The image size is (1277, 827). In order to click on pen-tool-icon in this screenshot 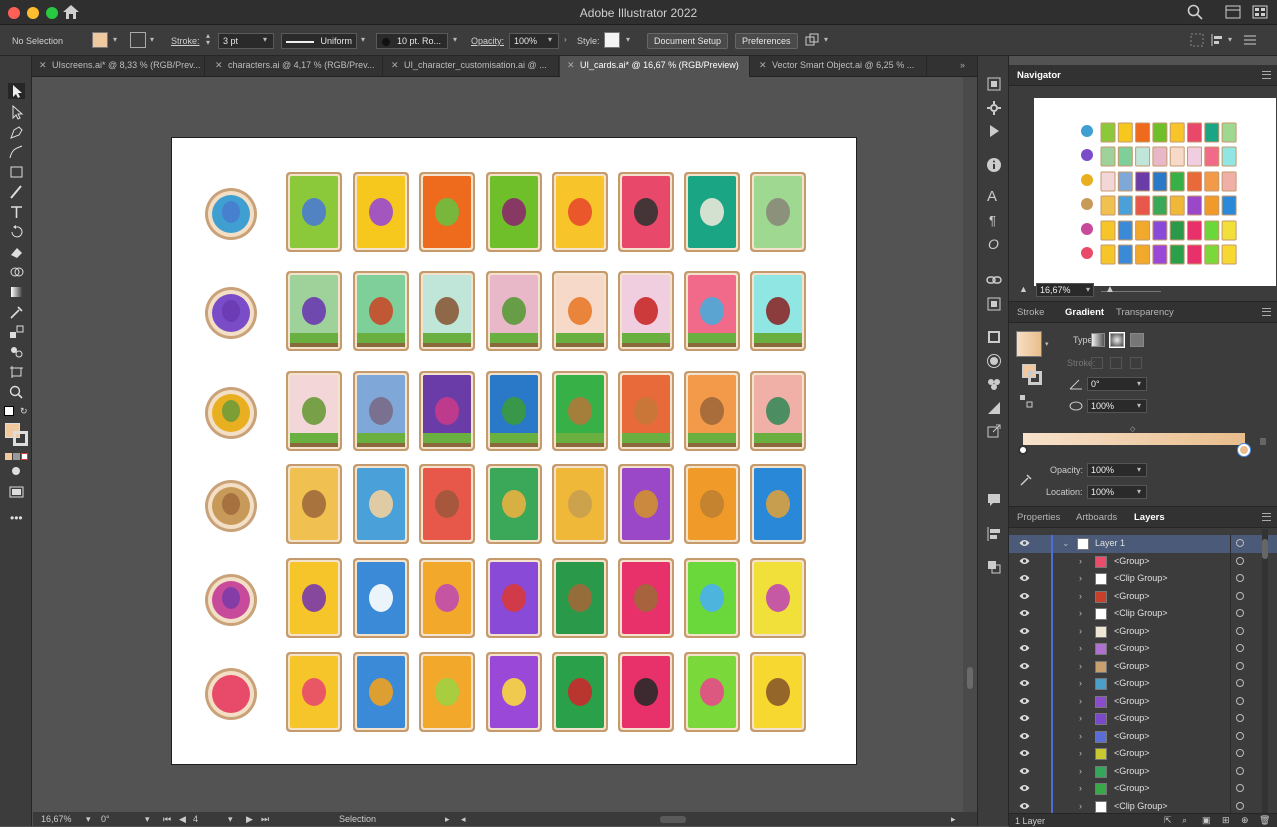, I will do `click(16, 132)`.